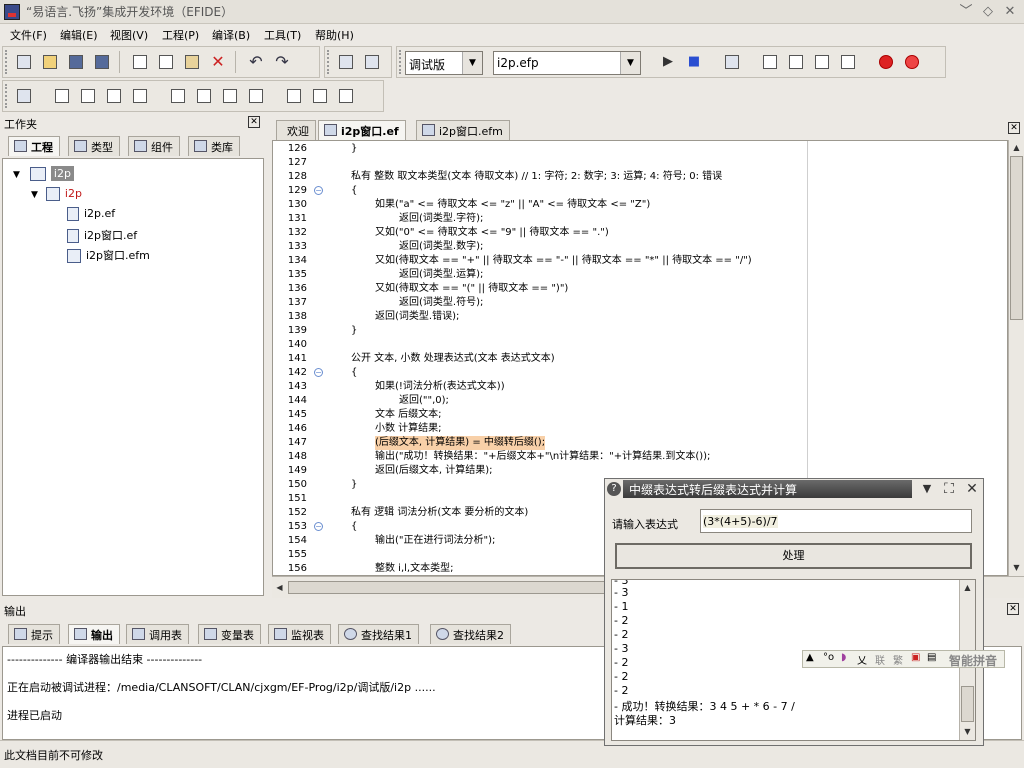  What do you see at coordinates (180, 35) in the screenshot?
I see `menu-project: 工程(P)` at bounding box center [180, 35].